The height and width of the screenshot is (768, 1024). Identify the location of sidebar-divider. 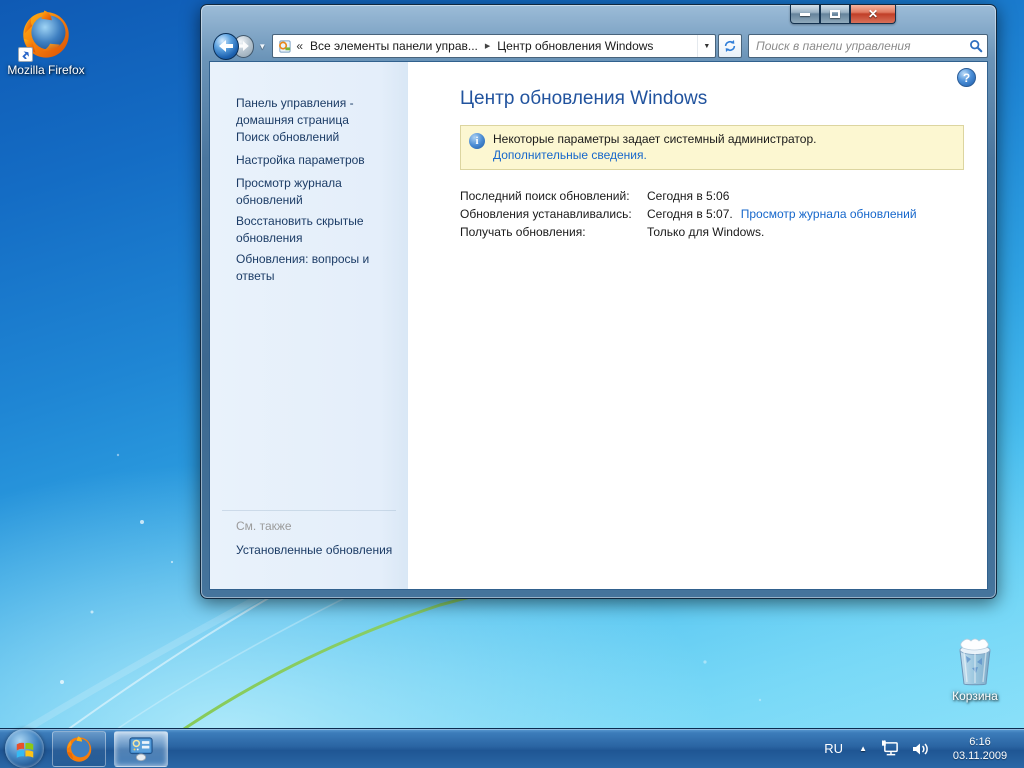
(309, 510).